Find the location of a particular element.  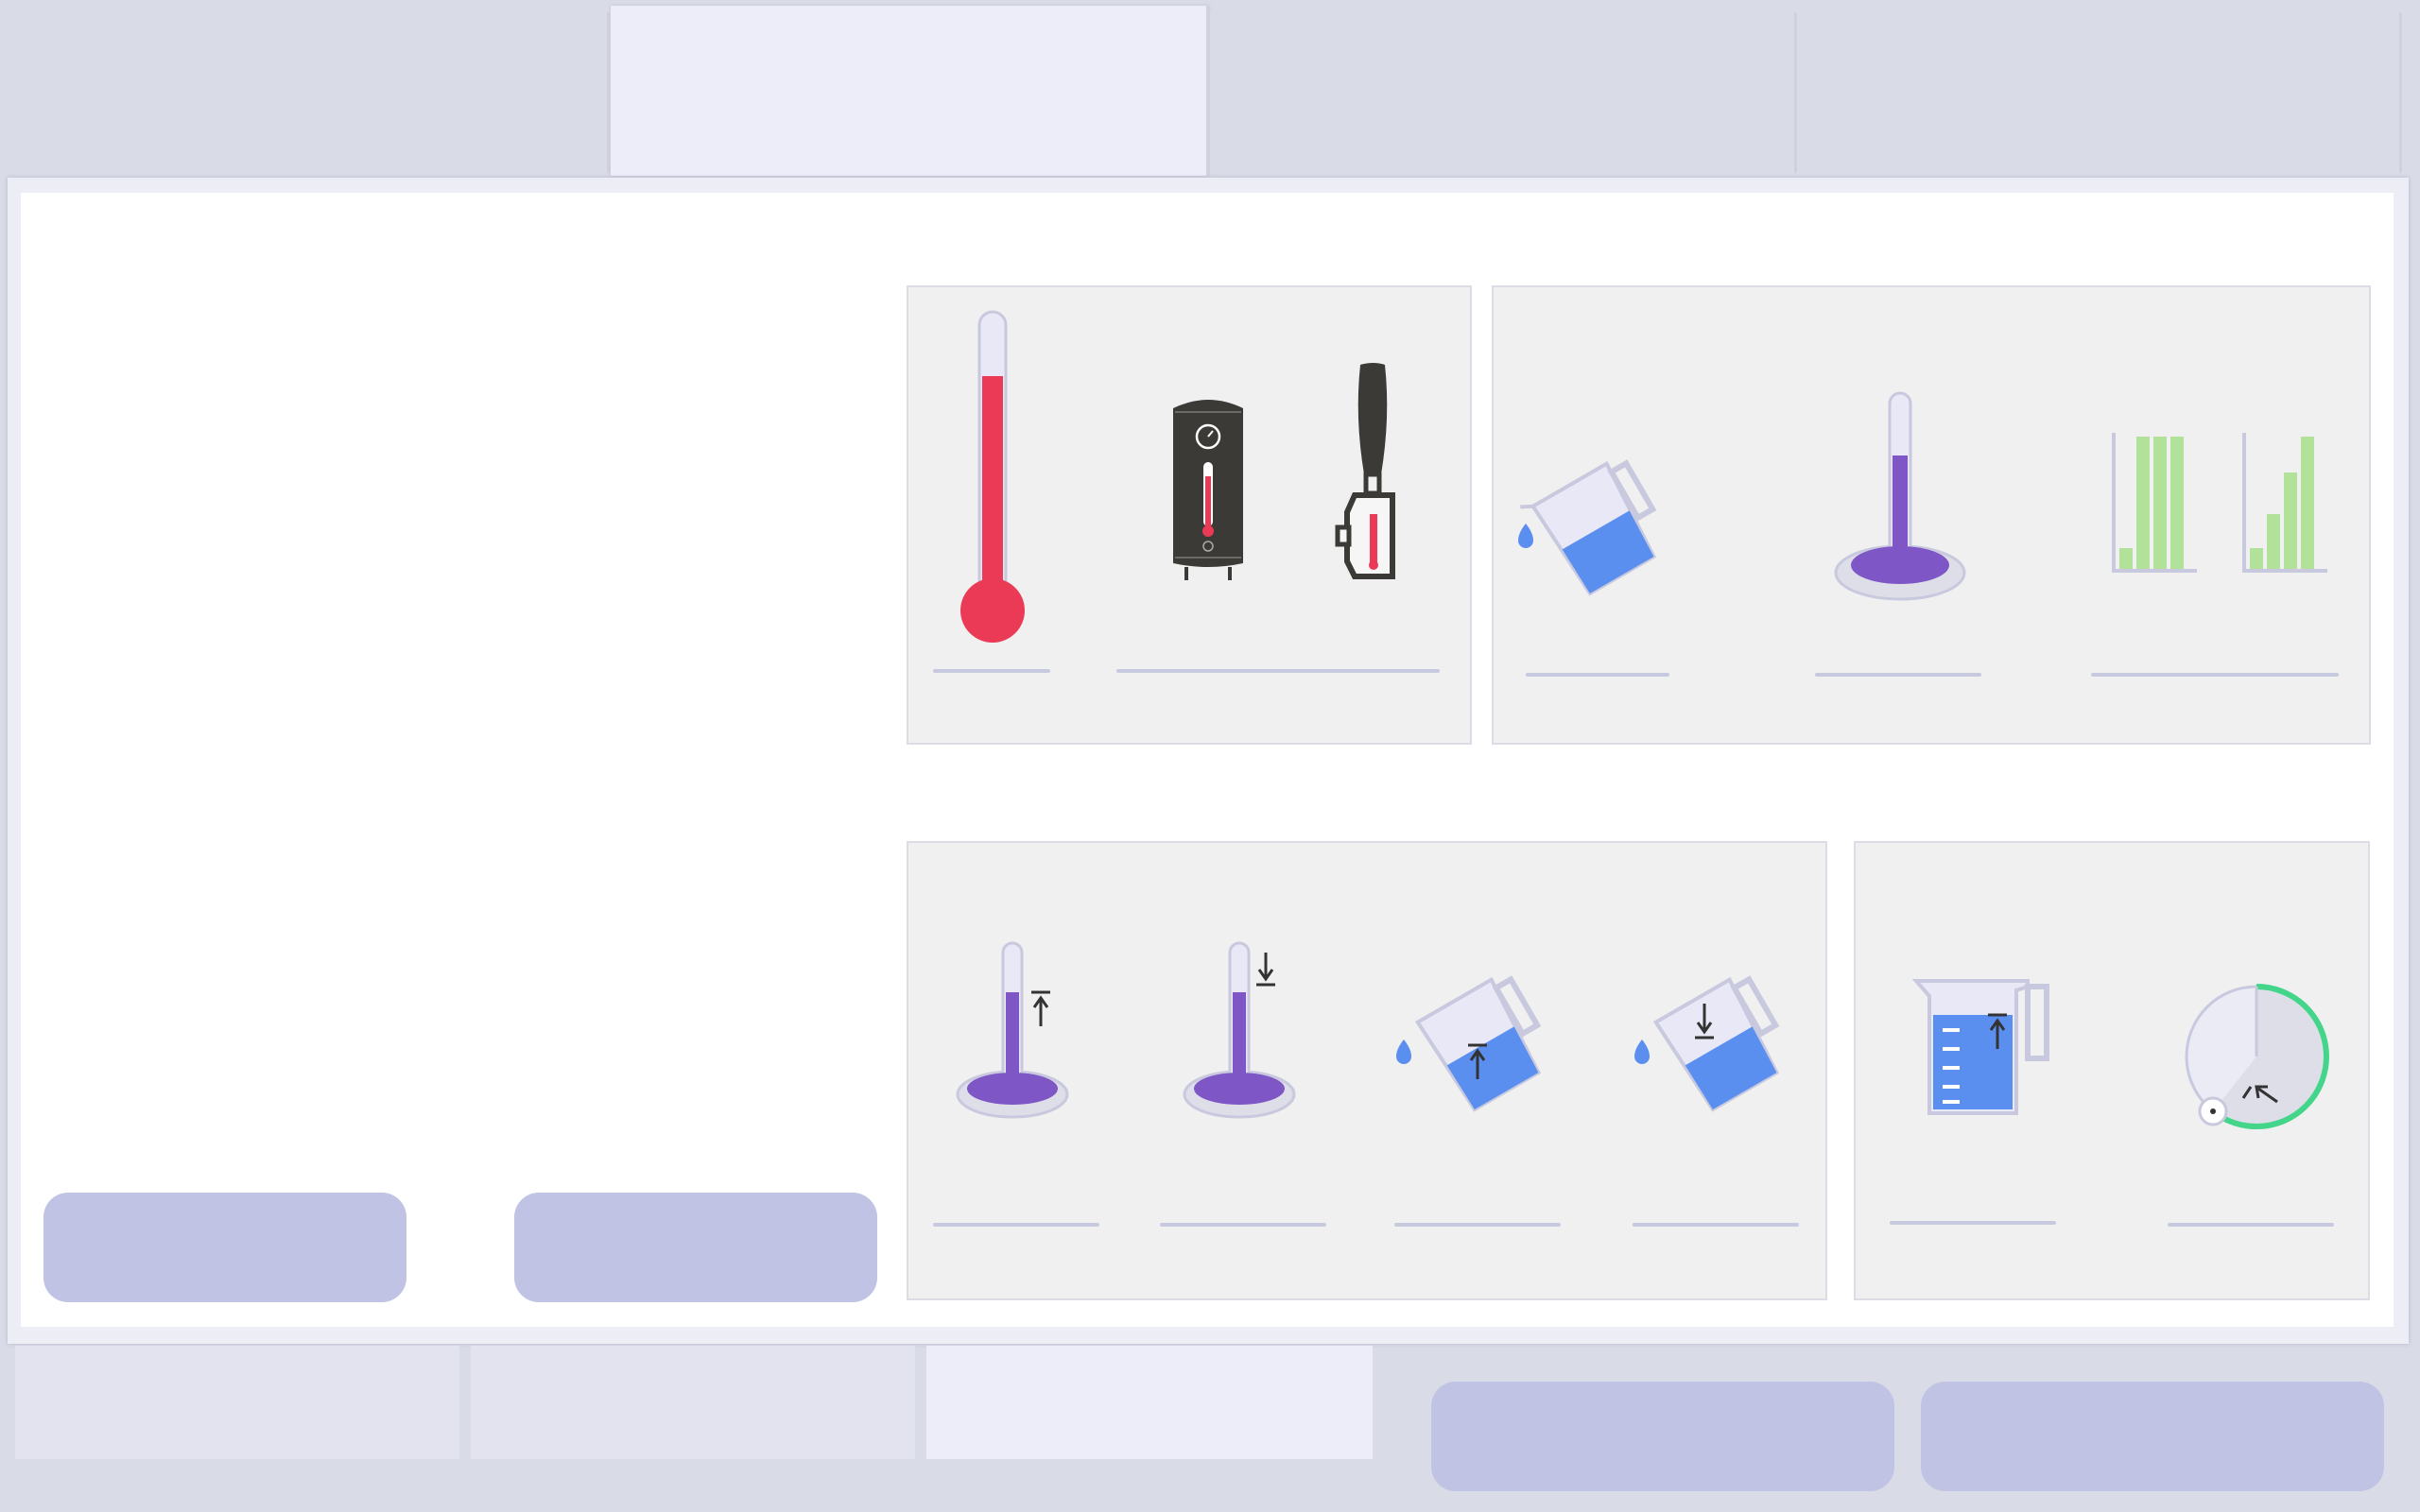

gauge-down-option is located at coordinates (1245, 1033).